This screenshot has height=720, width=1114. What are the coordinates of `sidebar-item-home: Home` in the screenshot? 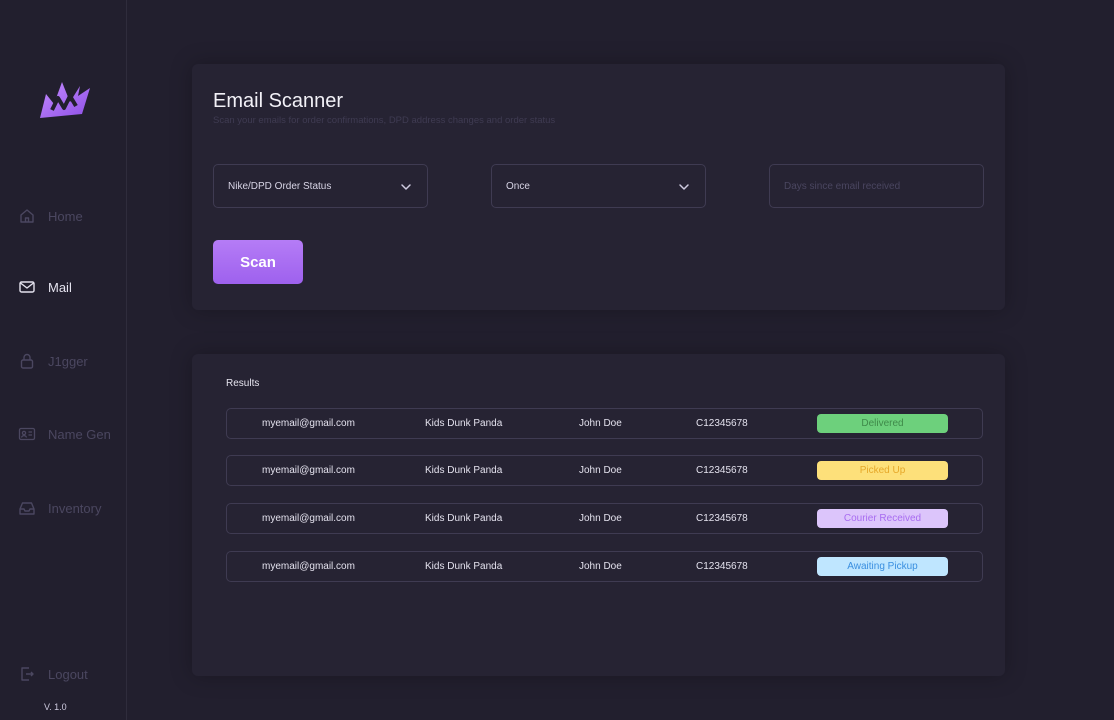 It's located at (70, 216).